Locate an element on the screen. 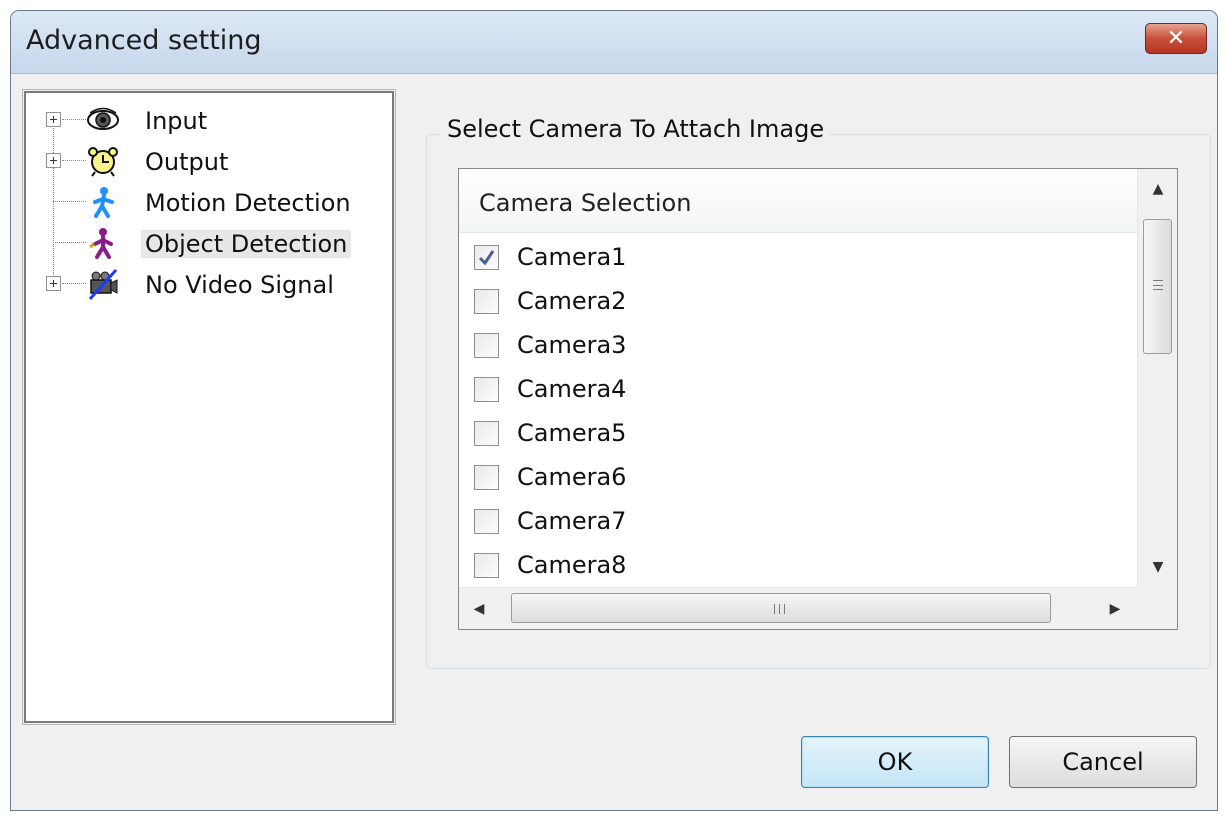 The width and height of the screenshot is (1227, 821). scroll-down-arrow-icon: ▼ is located at coordinates (1157, 567).